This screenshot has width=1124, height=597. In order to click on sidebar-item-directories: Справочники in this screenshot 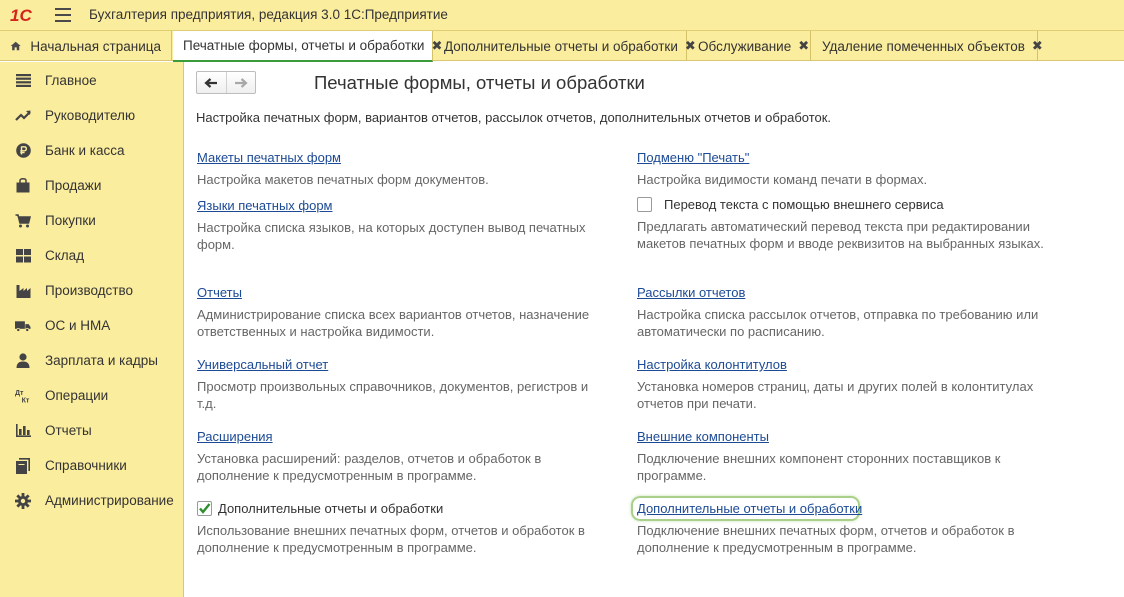, I will do `click(91, 465)`.